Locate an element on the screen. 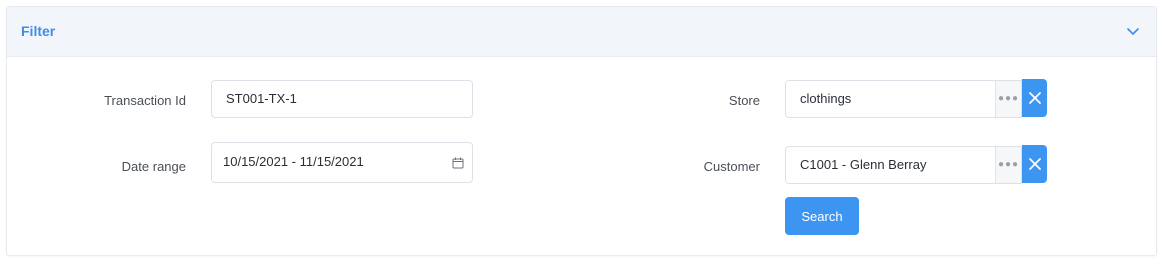 The image size is (1163, 264). chevron-down-icon is located at coordinates (1133, 31).